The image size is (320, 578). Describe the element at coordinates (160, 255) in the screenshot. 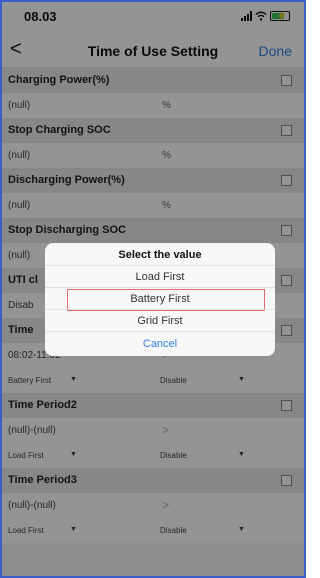

I see `dialog-title: Select the value` at that location.